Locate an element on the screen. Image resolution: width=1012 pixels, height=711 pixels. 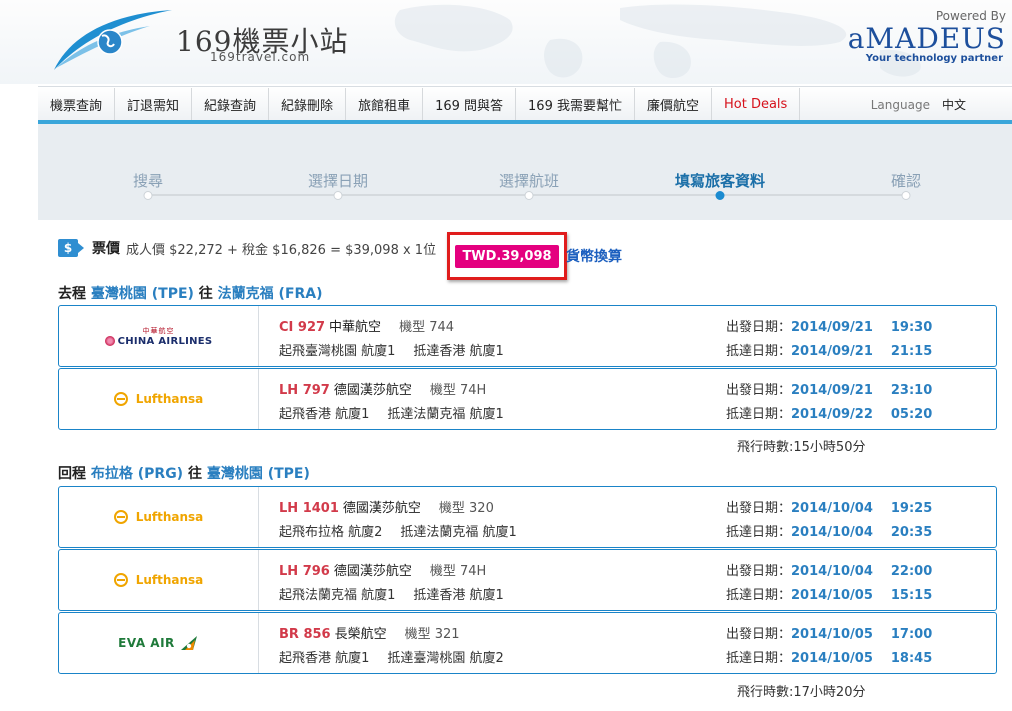
flight-info: BR 856 長榮航空 機型 321 起飛香港 航廈1 抵達臺灣桃園 航廈2 is located at coordinates (391, 647).